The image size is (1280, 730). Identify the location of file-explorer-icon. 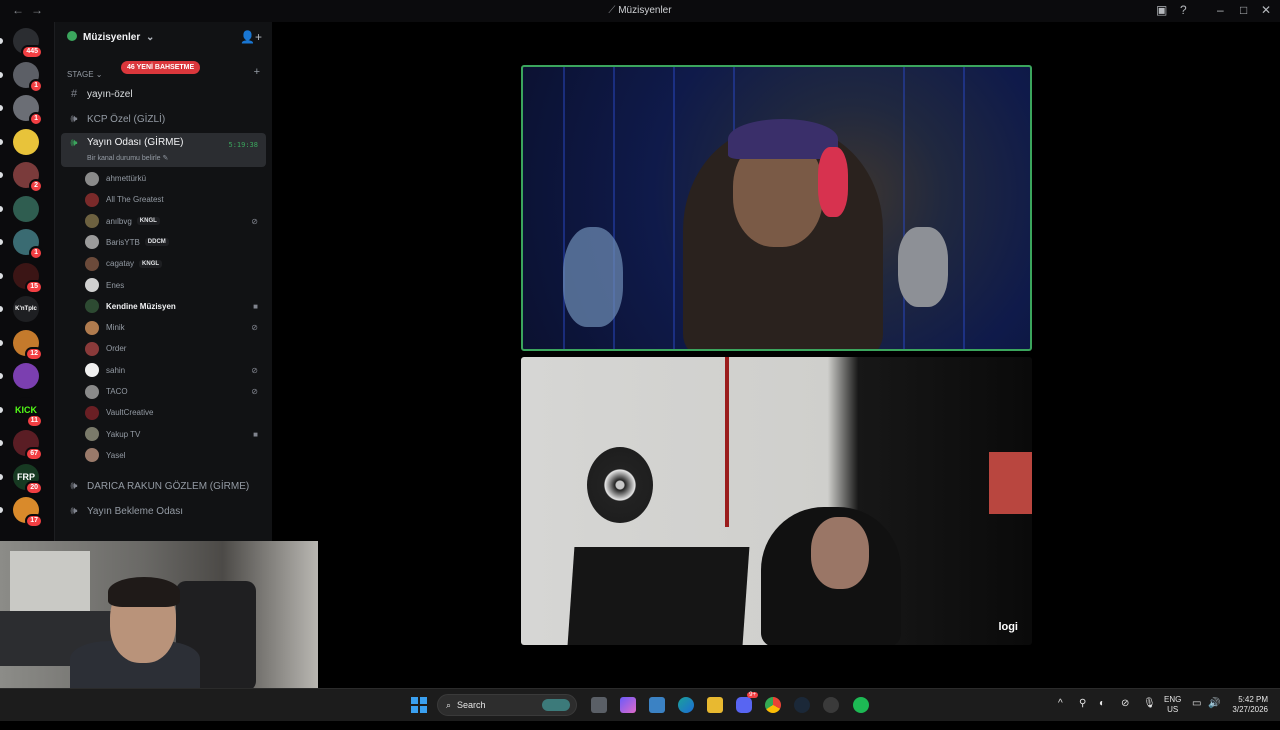
(715, 705).